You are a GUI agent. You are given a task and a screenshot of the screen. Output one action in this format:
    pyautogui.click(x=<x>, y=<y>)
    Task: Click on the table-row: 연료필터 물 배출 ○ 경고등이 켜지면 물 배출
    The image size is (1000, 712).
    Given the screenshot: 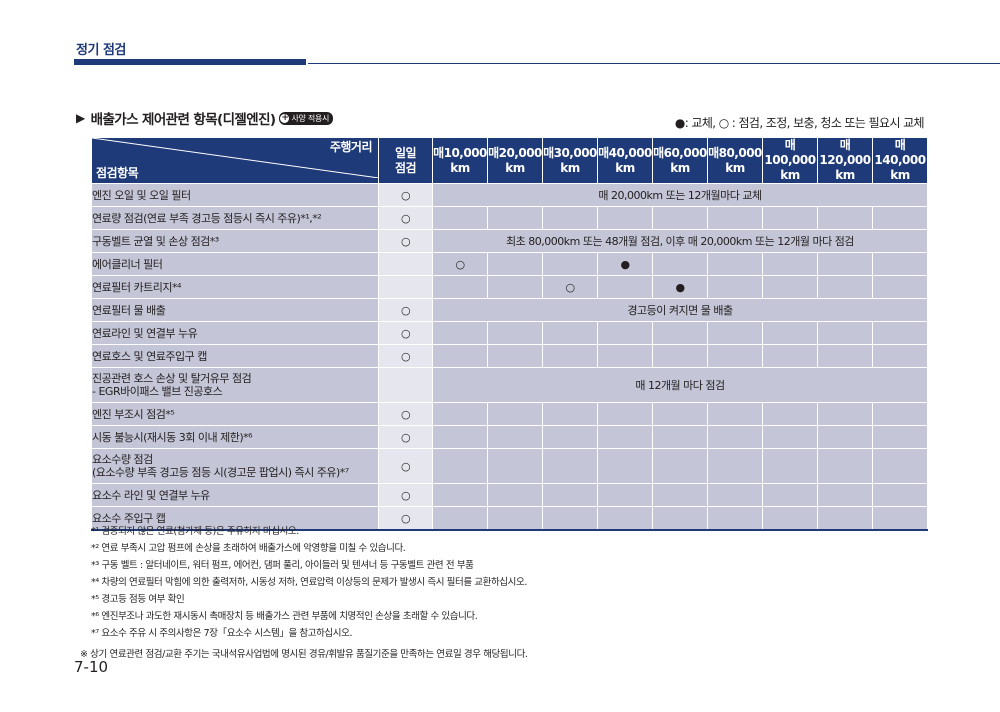 What is the action you would take?
    pyautogui.click(x=509, y=310)
    